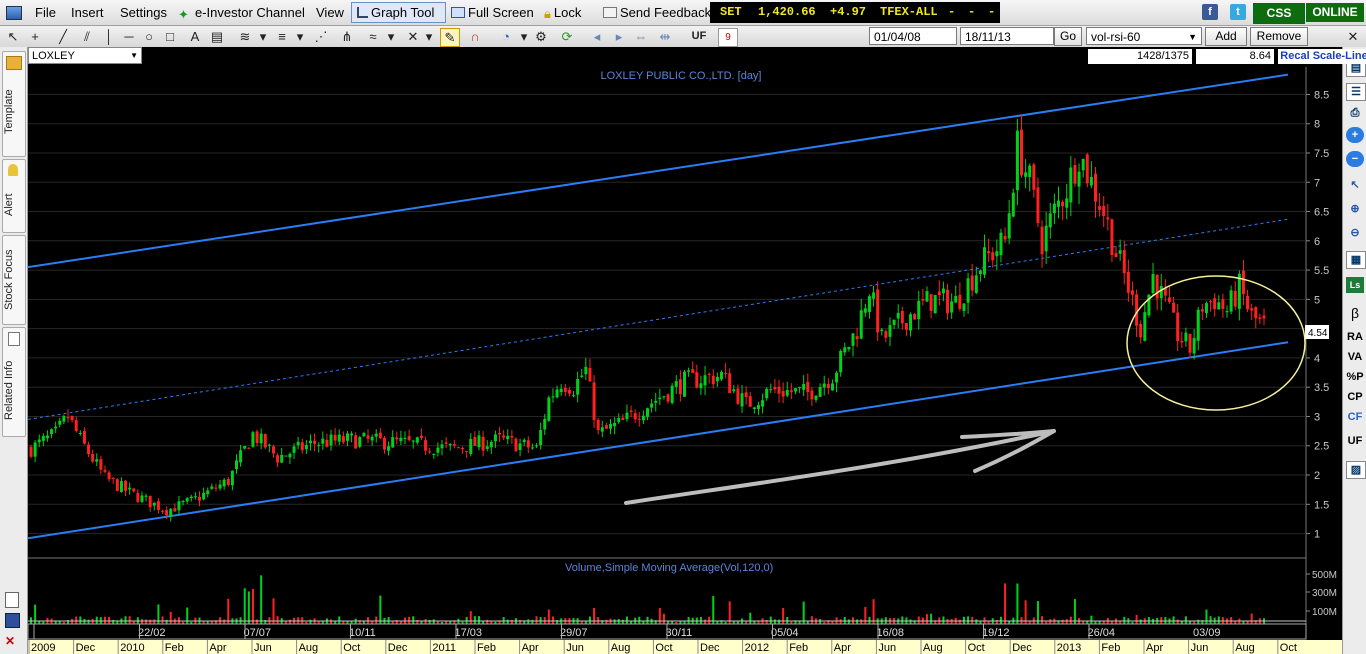 This screenshot has height=654, width=1366. What do you see at coordinates (12, 600) in the screenshot?
I see `new-document-icon` at bounding box center [12, 600].